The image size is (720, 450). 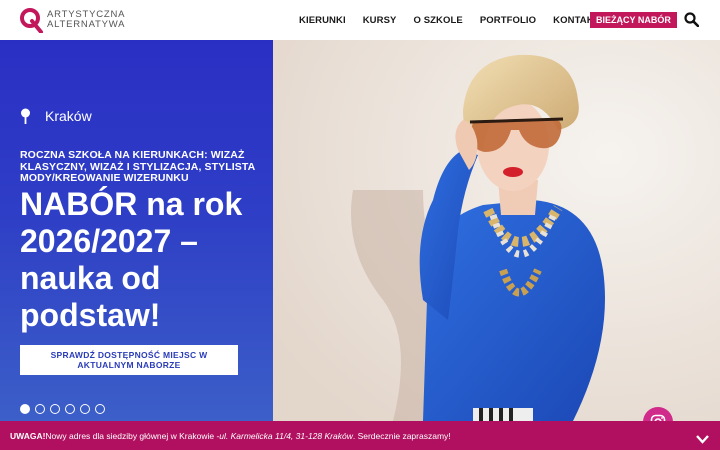 I want to click on logo-text: ARTYSTYCZNA ALTERNATYWA, so click(x=86, y=20).